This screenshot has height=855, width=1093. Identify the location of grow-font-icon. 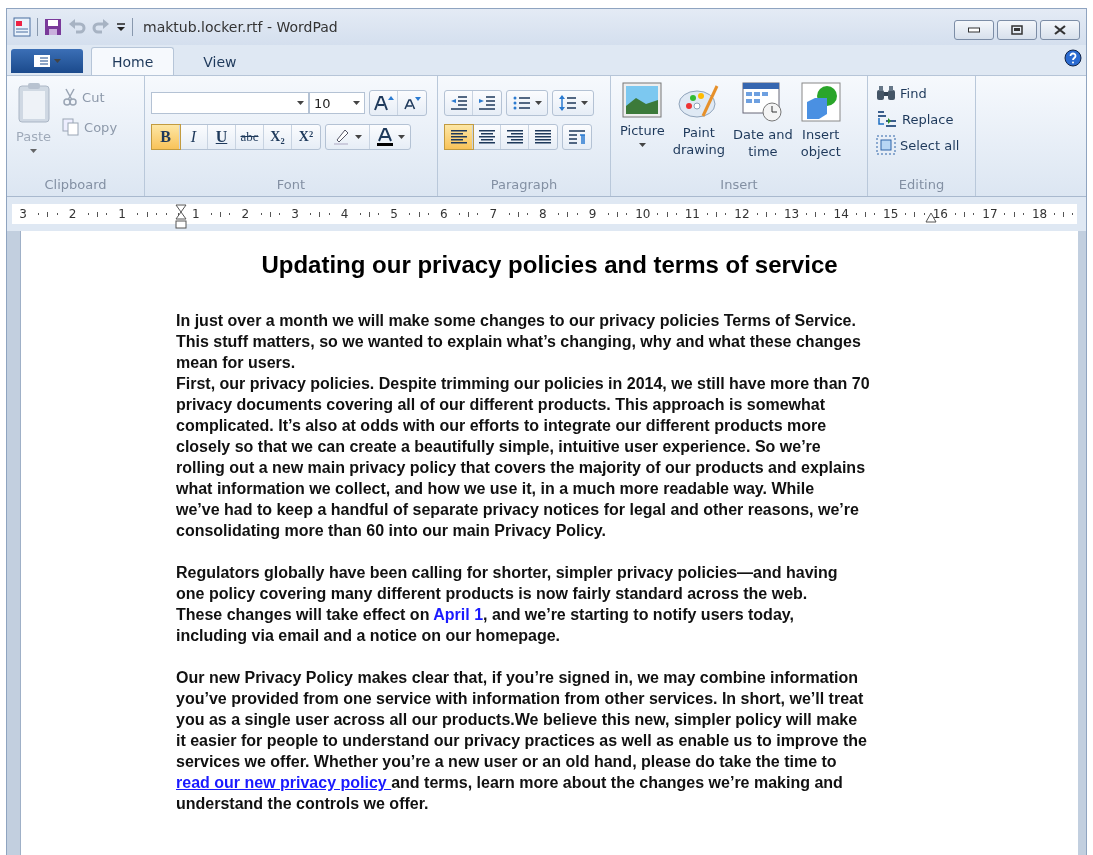
(383, 103).